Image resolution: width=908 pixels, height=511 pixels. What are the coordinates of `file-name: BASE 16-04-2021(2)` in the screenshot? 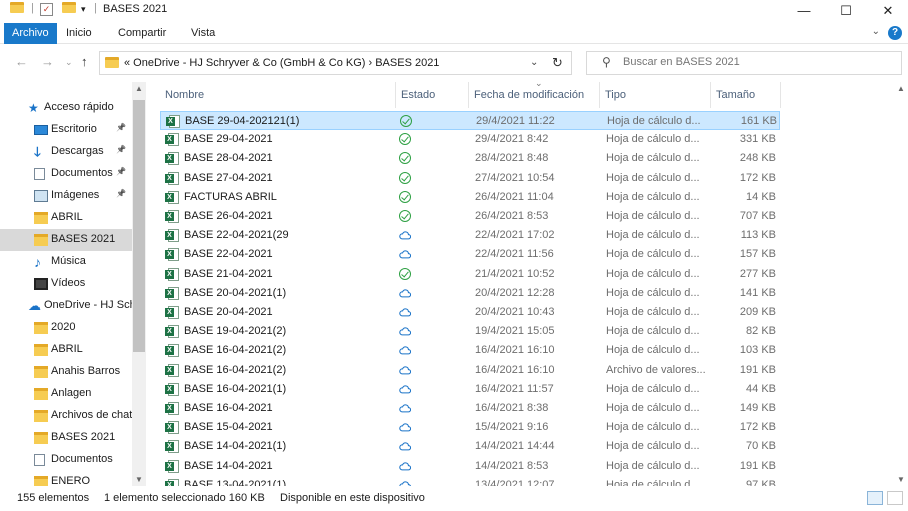 It's located at (235, 350).